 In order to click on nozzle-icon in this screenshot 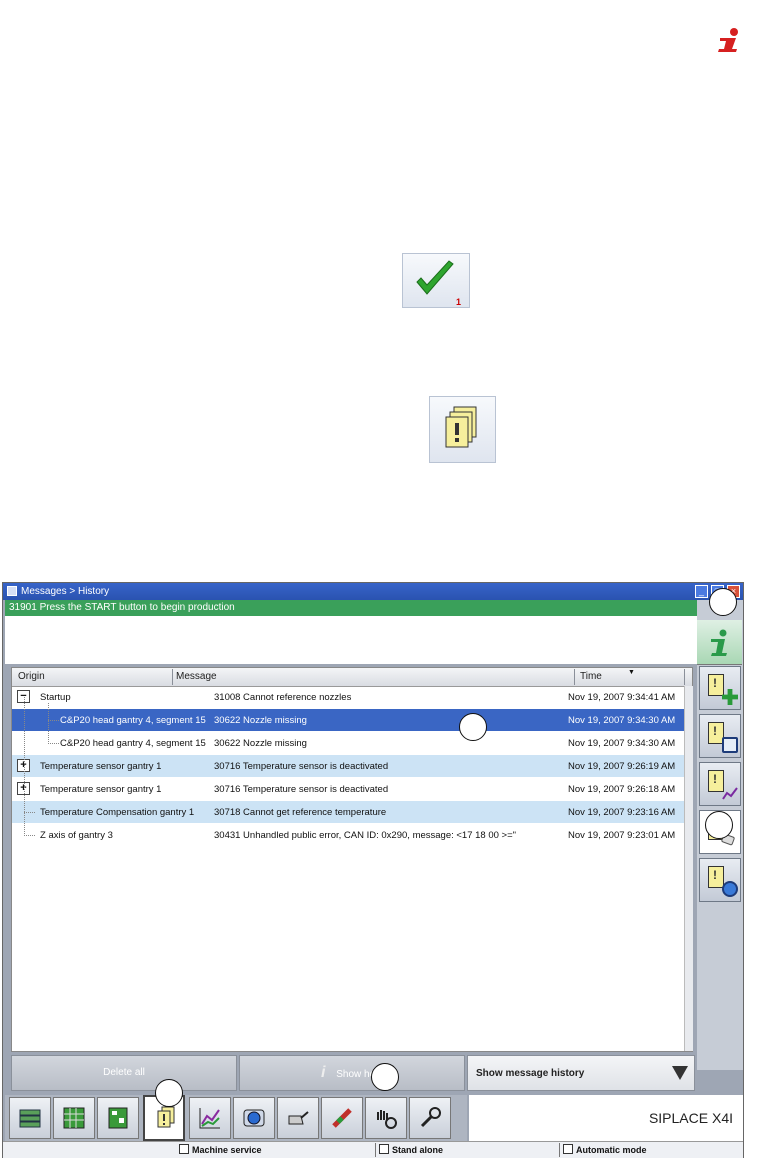, I will do `click(342, 1118)`.